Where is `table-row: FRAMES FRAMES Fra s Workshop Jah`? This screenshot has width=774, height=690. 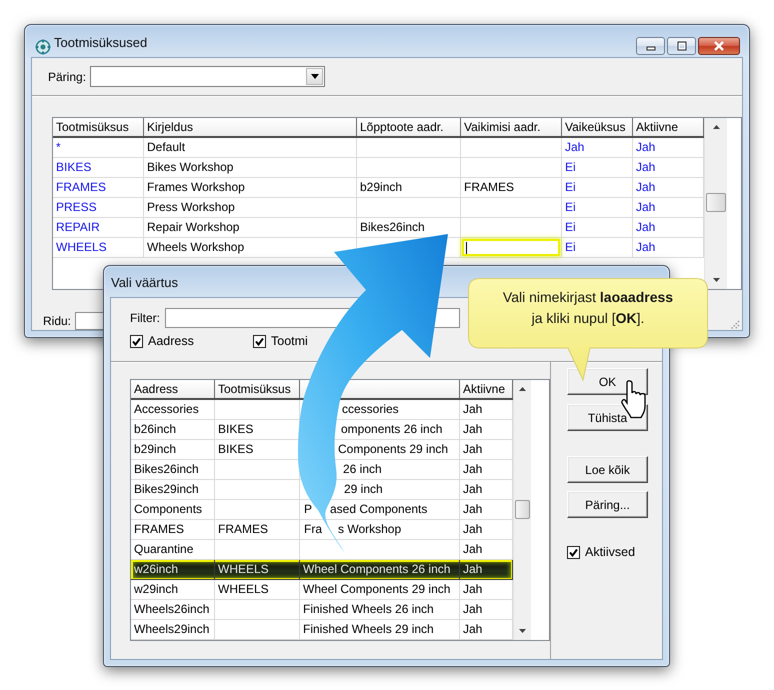
table-row: FRAMES FRAMES Fra s Workshop Jah is located at coordinates (322, 530).